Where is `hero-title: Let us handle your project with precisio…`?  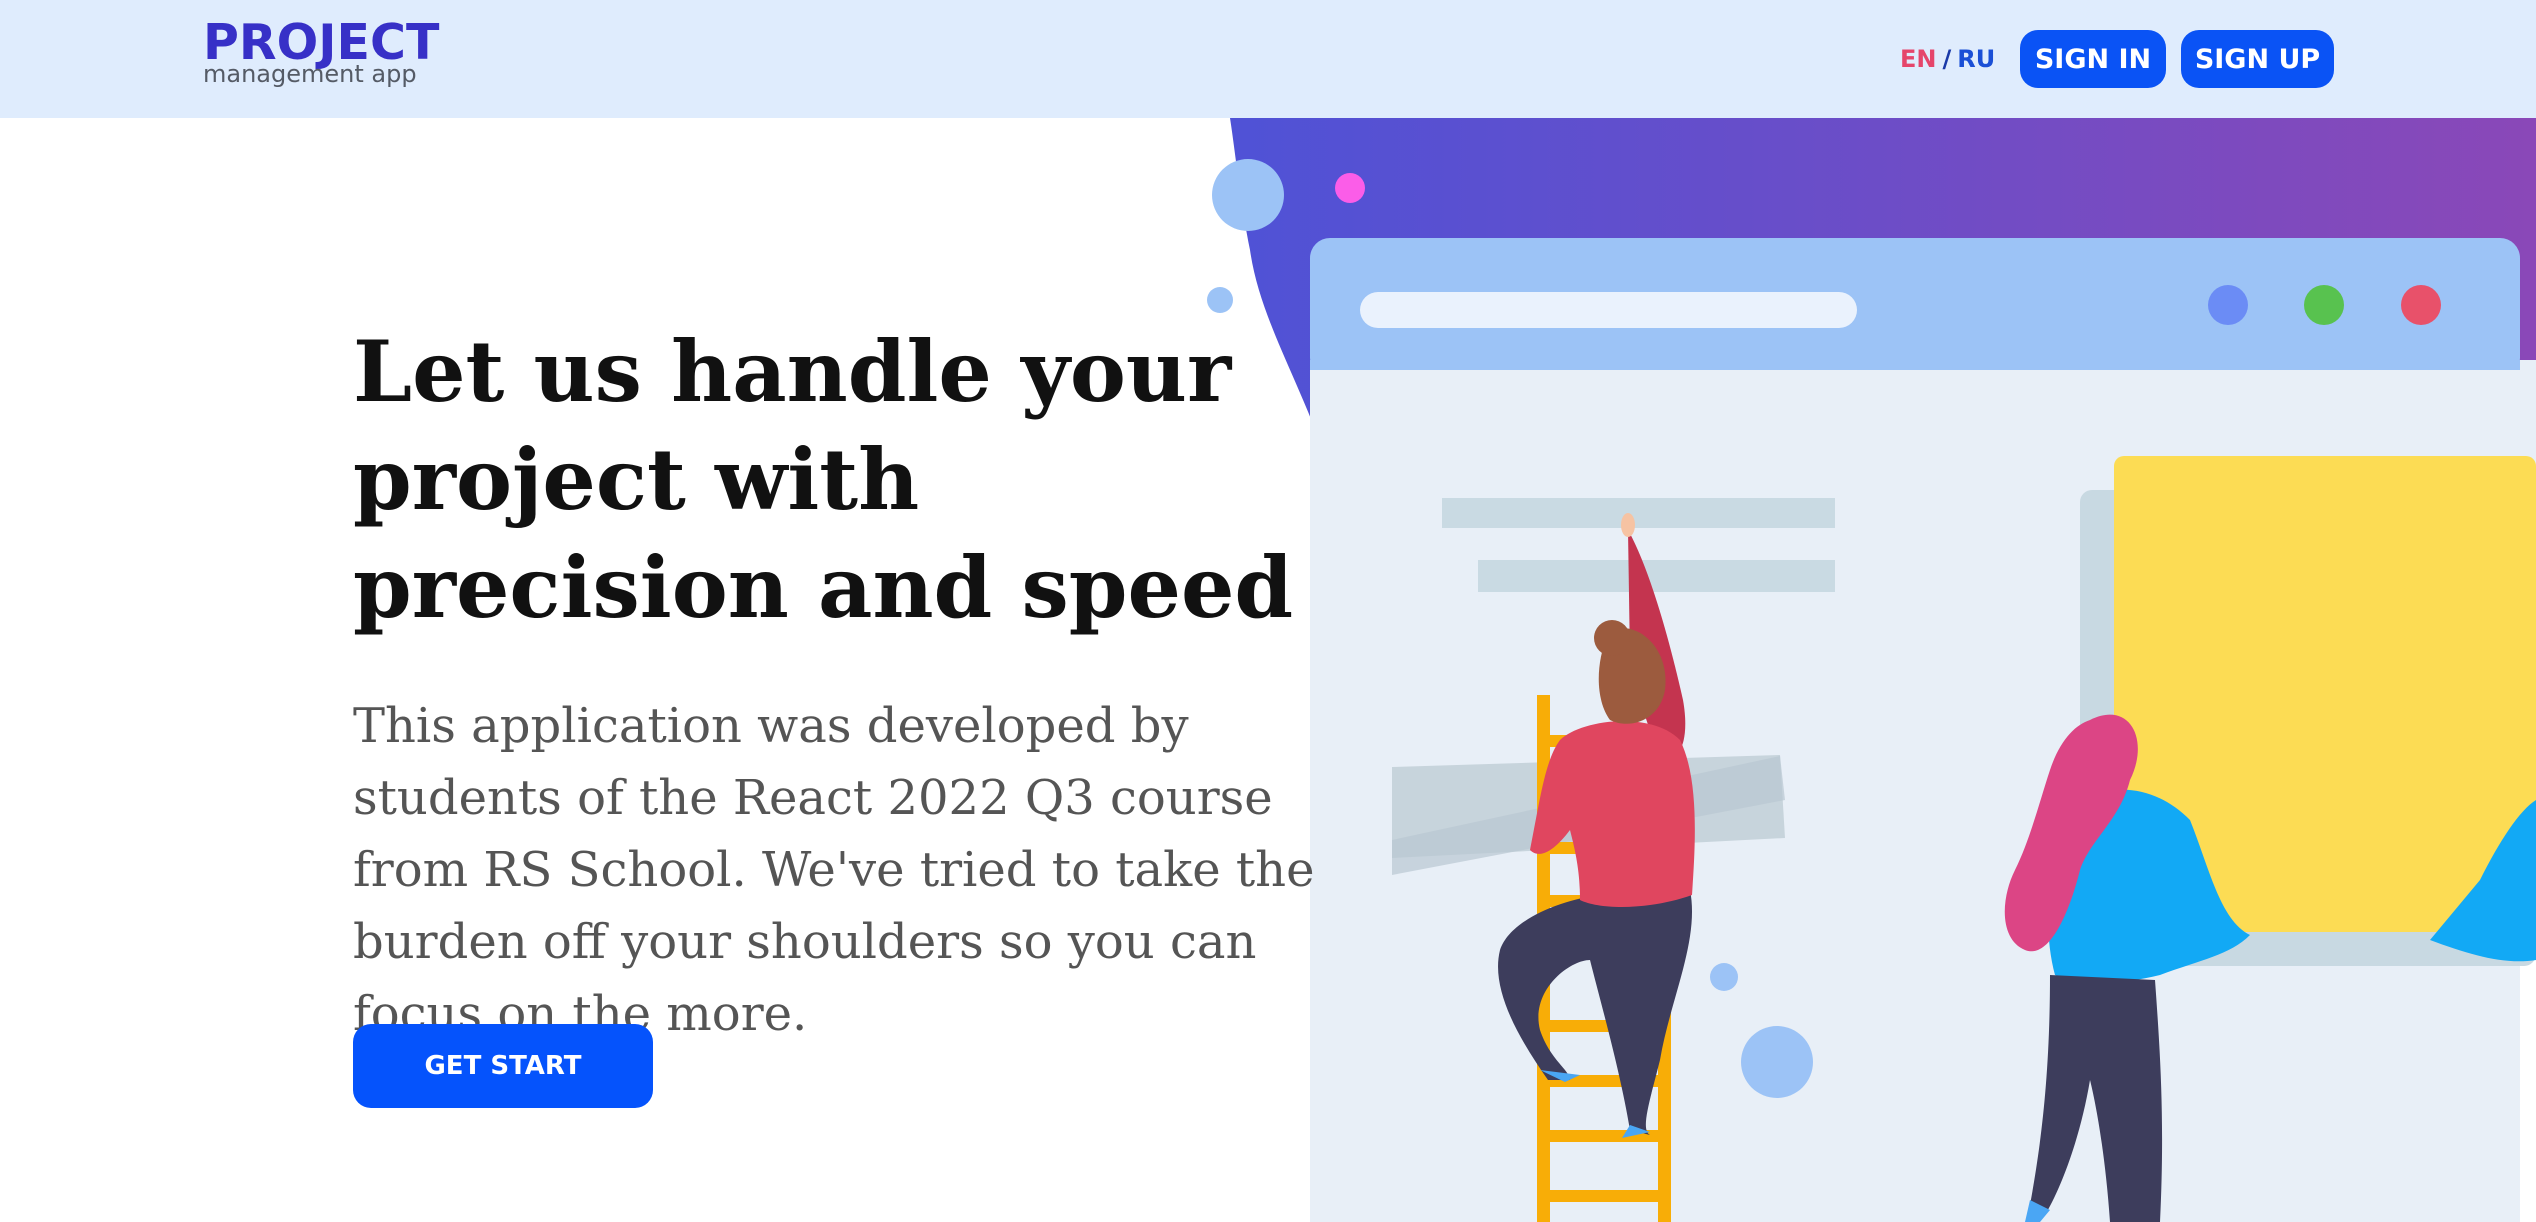 hero-title: Let us handle your project with precisio… is located at coordinates (823, 479).